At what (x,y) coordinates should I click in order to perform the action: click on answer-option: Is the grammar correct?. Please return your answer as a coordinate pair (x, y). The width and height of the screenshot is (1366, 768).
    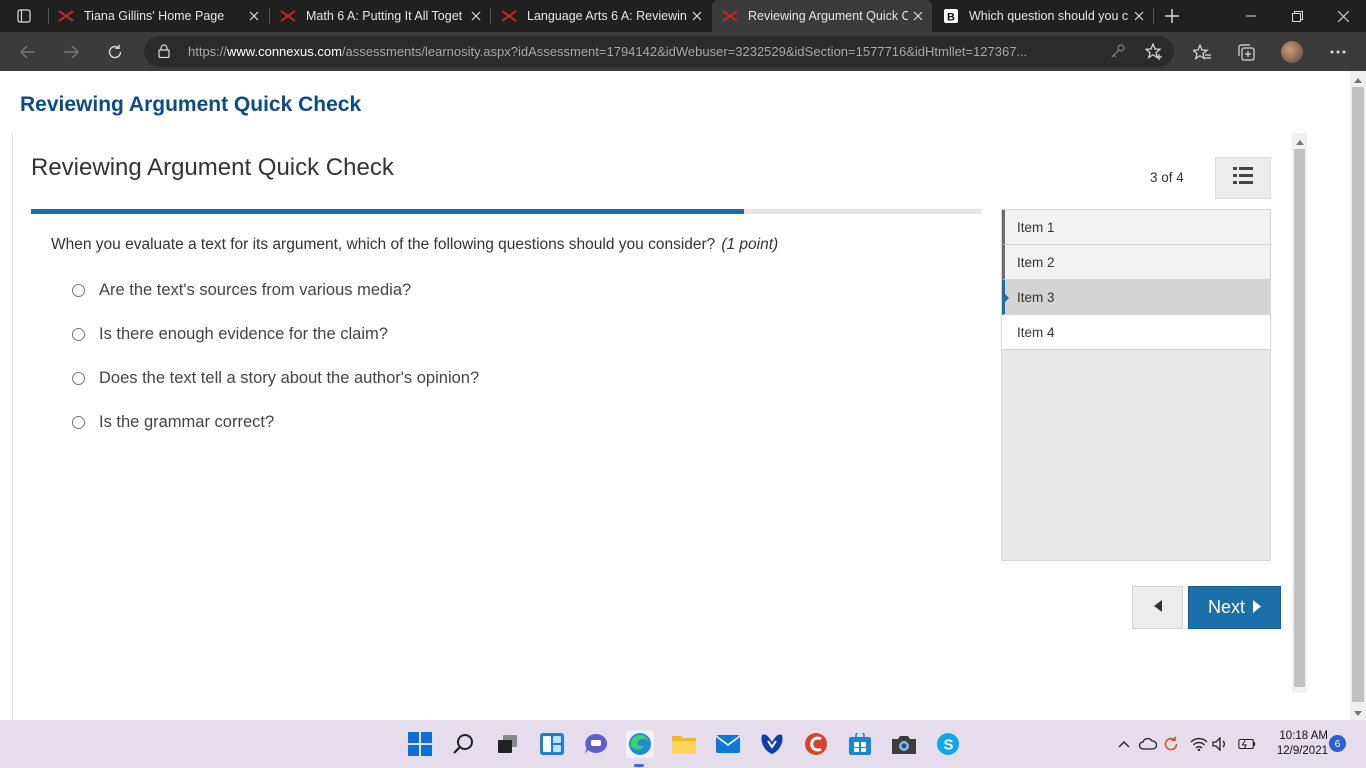
    Looking at the image, I should click on (173, 422).